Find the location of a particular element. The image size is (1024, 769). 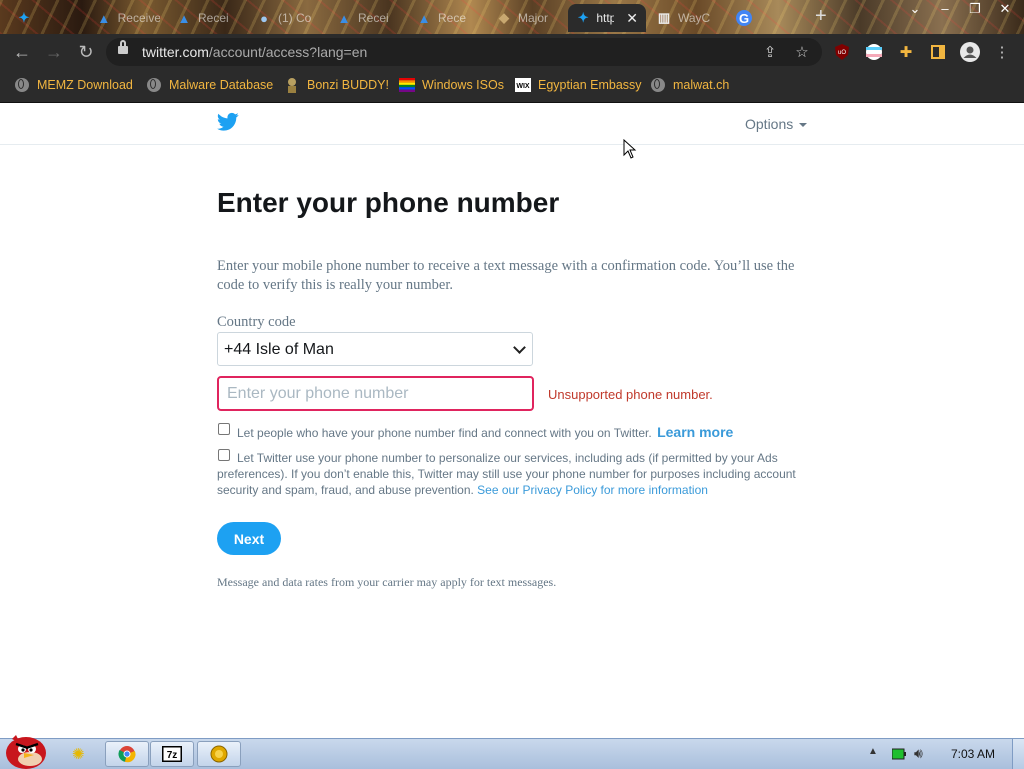

tab-label: http is located at coordinates (605, 18).